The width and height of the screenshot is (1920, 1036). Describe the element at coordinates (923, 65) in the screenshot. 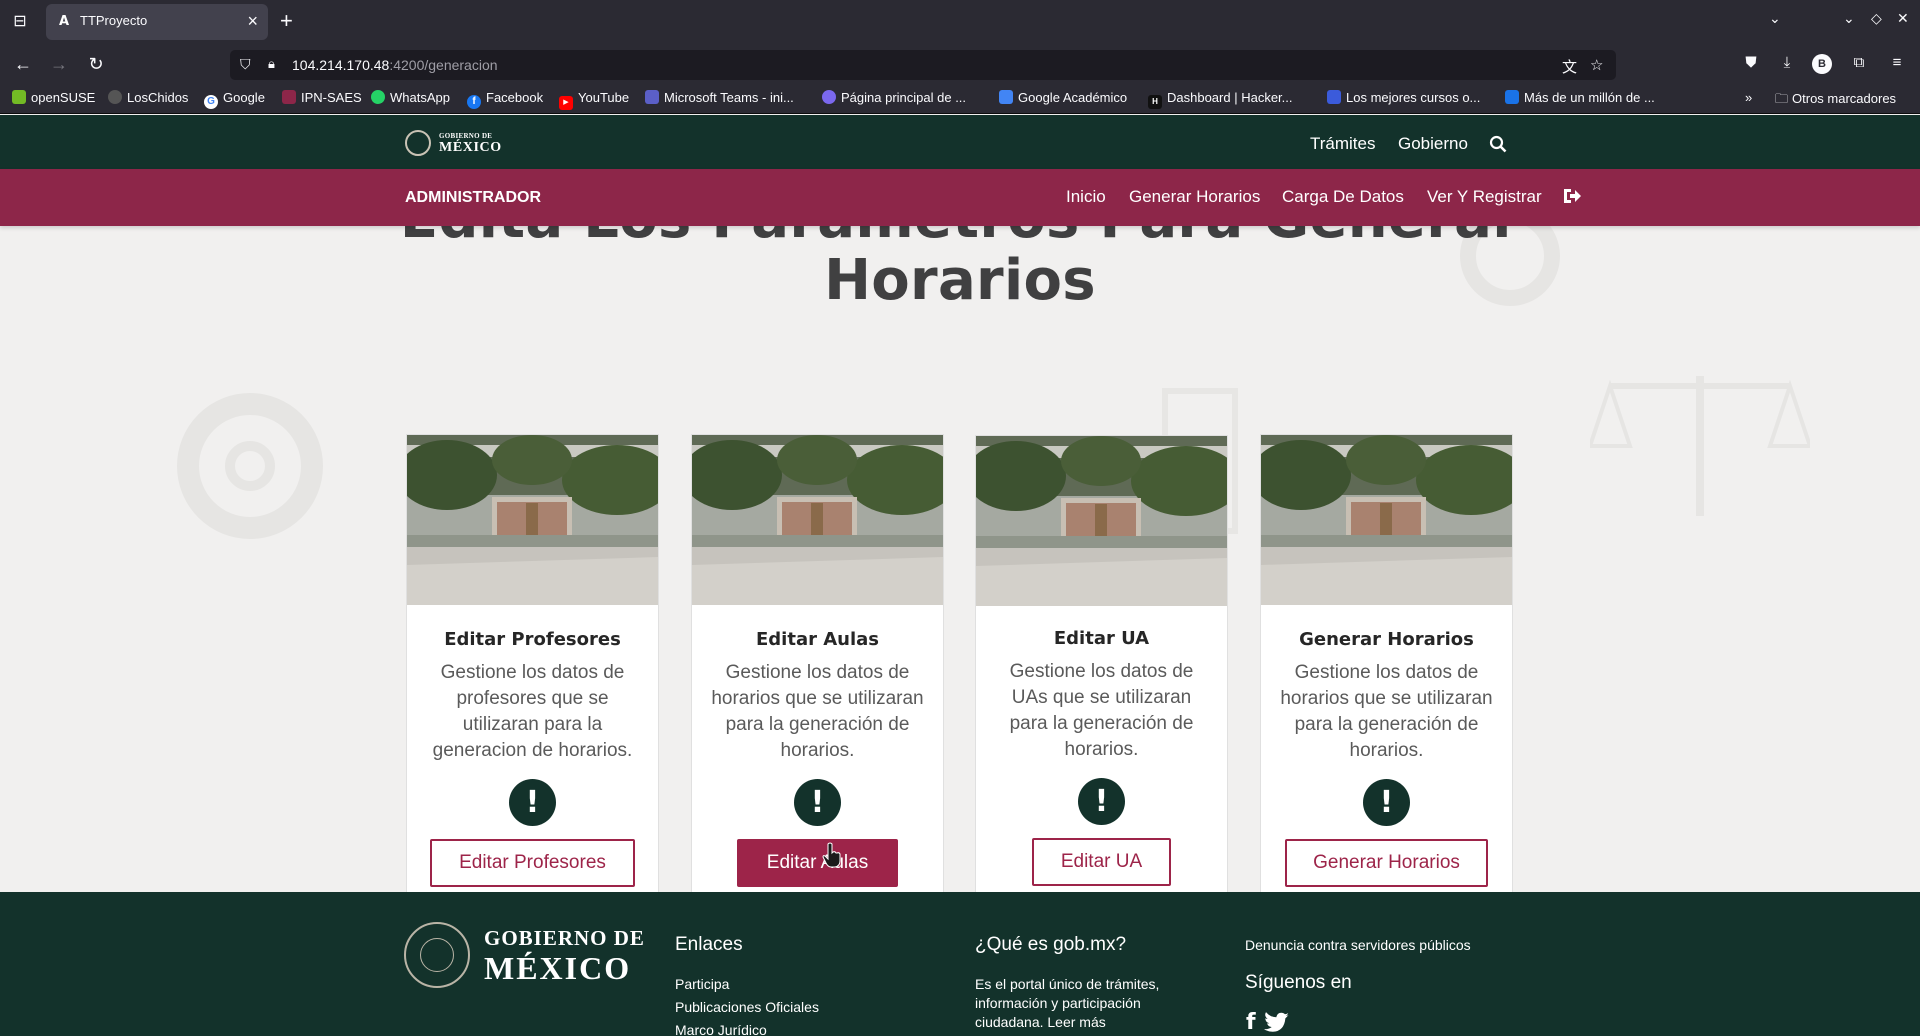

I see `url-bar: ⛉ 🔒︎ 104.214.170.48:4200/generacion 文 ☆` at that location.